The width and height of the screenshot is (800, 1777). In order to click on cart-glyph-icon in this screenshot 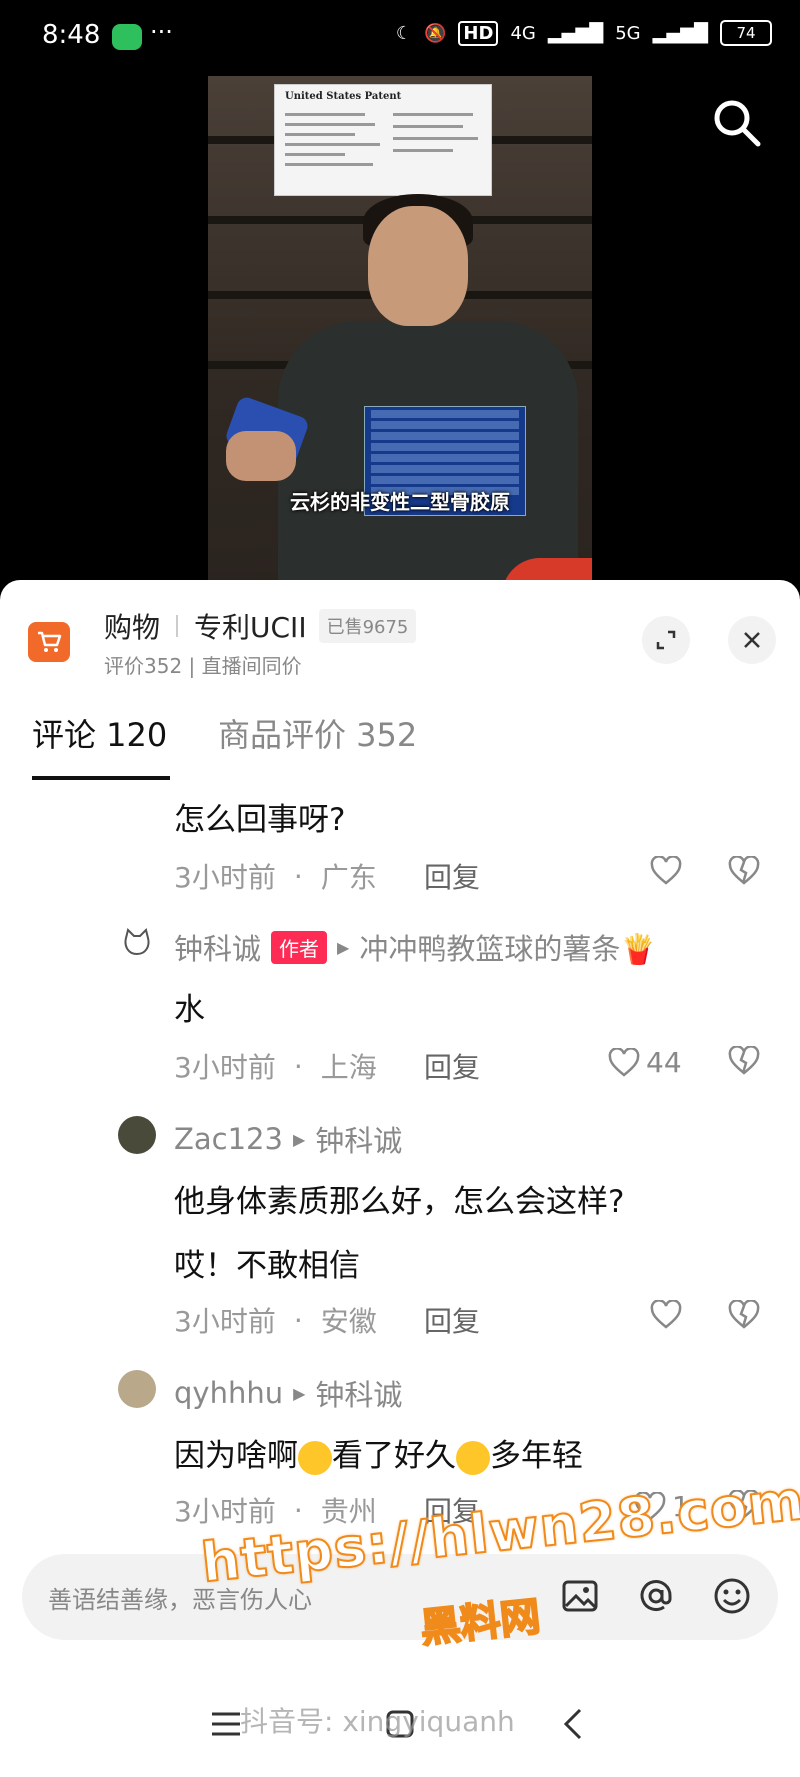, I will do `click(50, 641)`.